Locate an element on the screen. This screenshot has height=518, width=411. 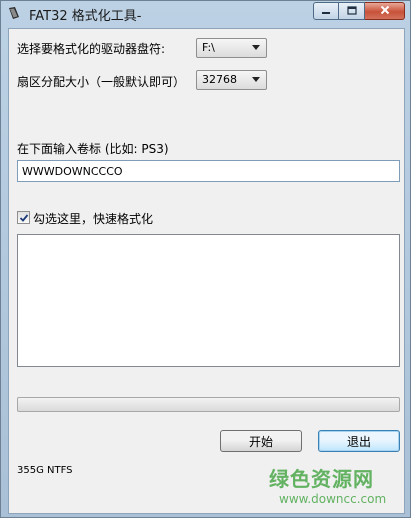
quick-format-label: 勾选这里，快速格式化 is located at coordinates (93, 219).